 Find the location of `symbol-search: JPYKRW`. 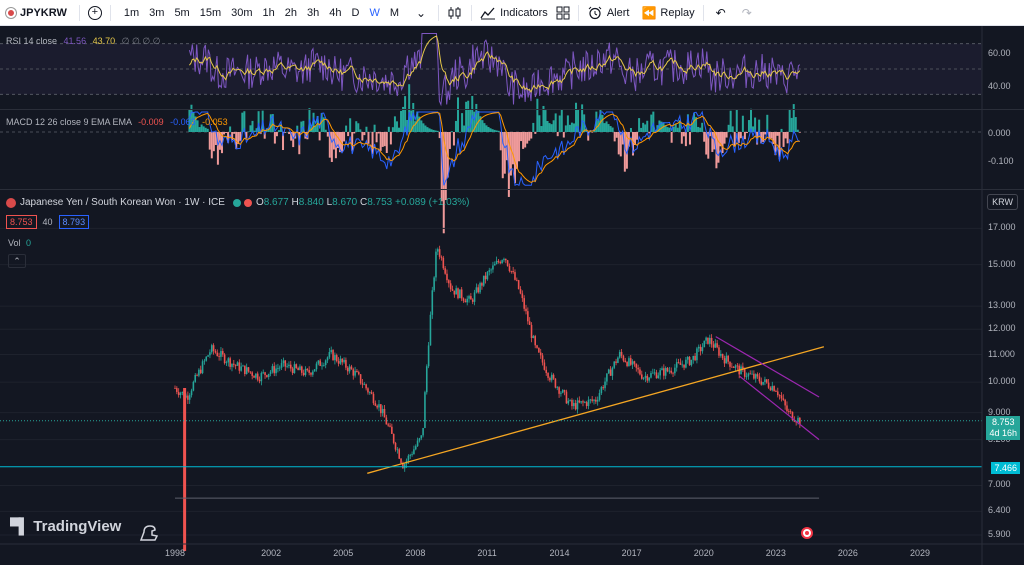

symbol-search: JPYKRW is located at coordinates (37, 13).